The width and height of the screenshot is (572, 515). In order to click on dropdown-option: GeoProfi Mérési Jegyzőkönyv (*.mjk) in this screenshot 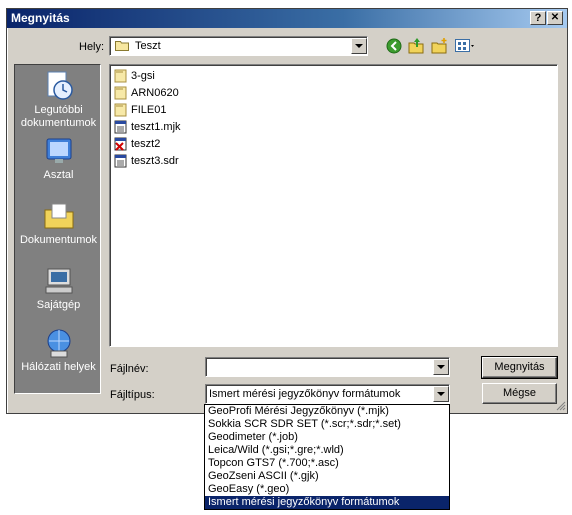, I will do `click(327, 411)`.